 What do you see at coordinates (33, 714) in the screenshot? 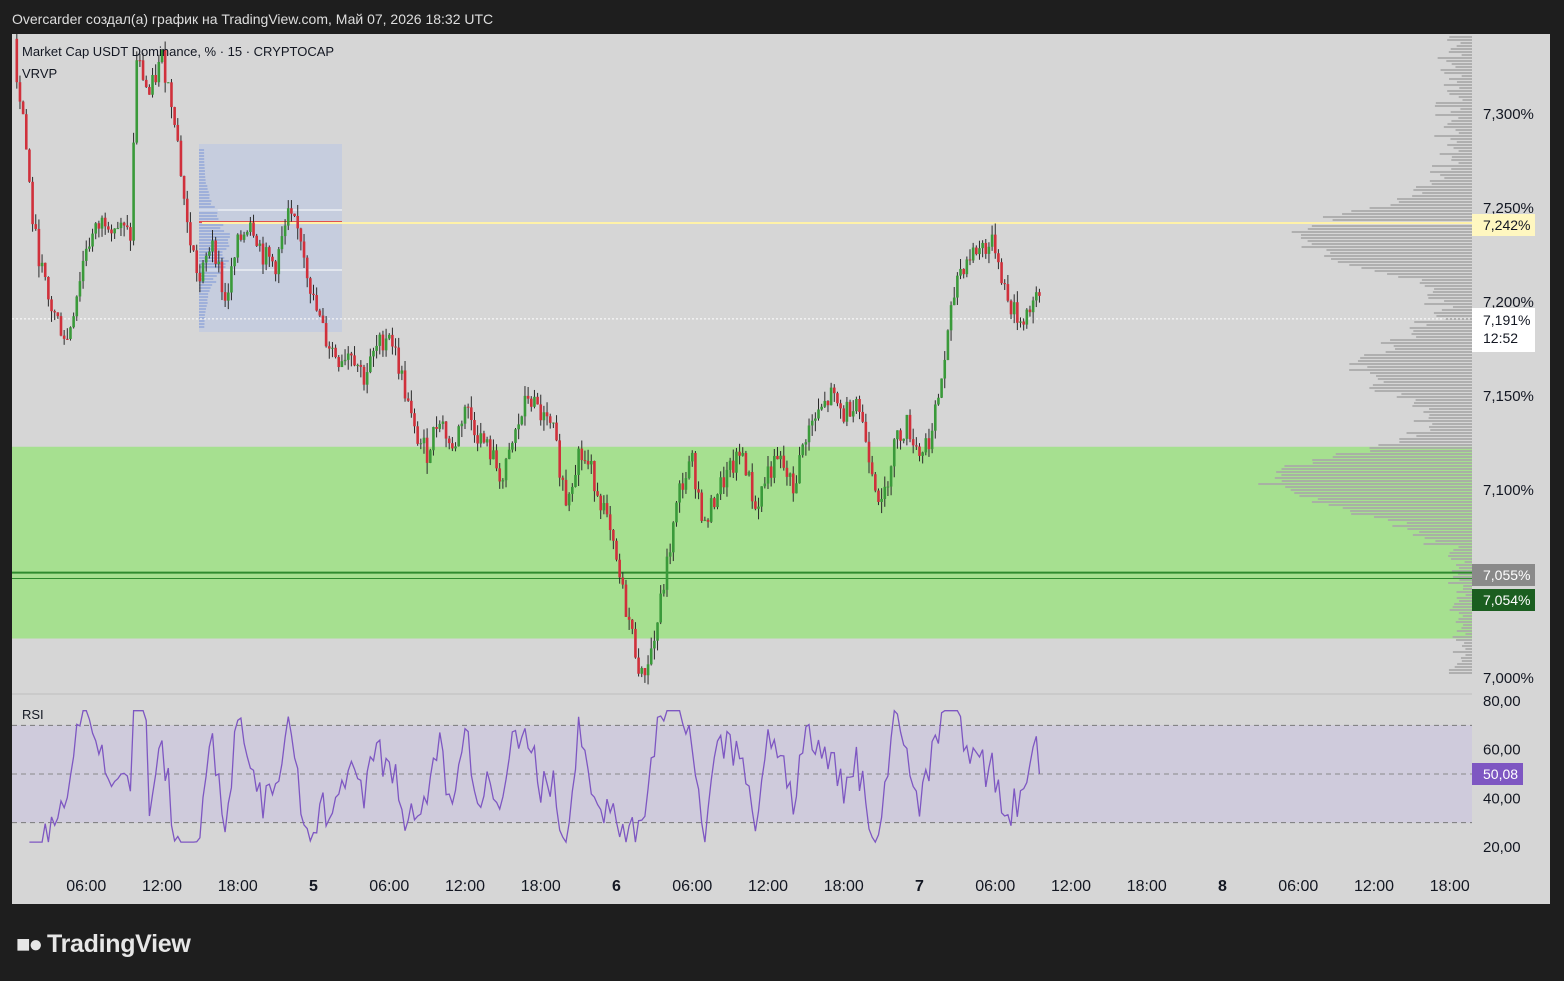
I see `rsi-legend: RSI` at bounding box center [33, 714].